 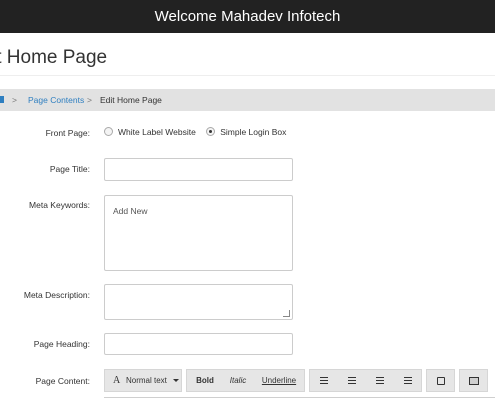 What do you see at coordinates (130, 211) in the screenshot?
I see `meta-keywords-value: Add New` at bounding box center [130, 211].